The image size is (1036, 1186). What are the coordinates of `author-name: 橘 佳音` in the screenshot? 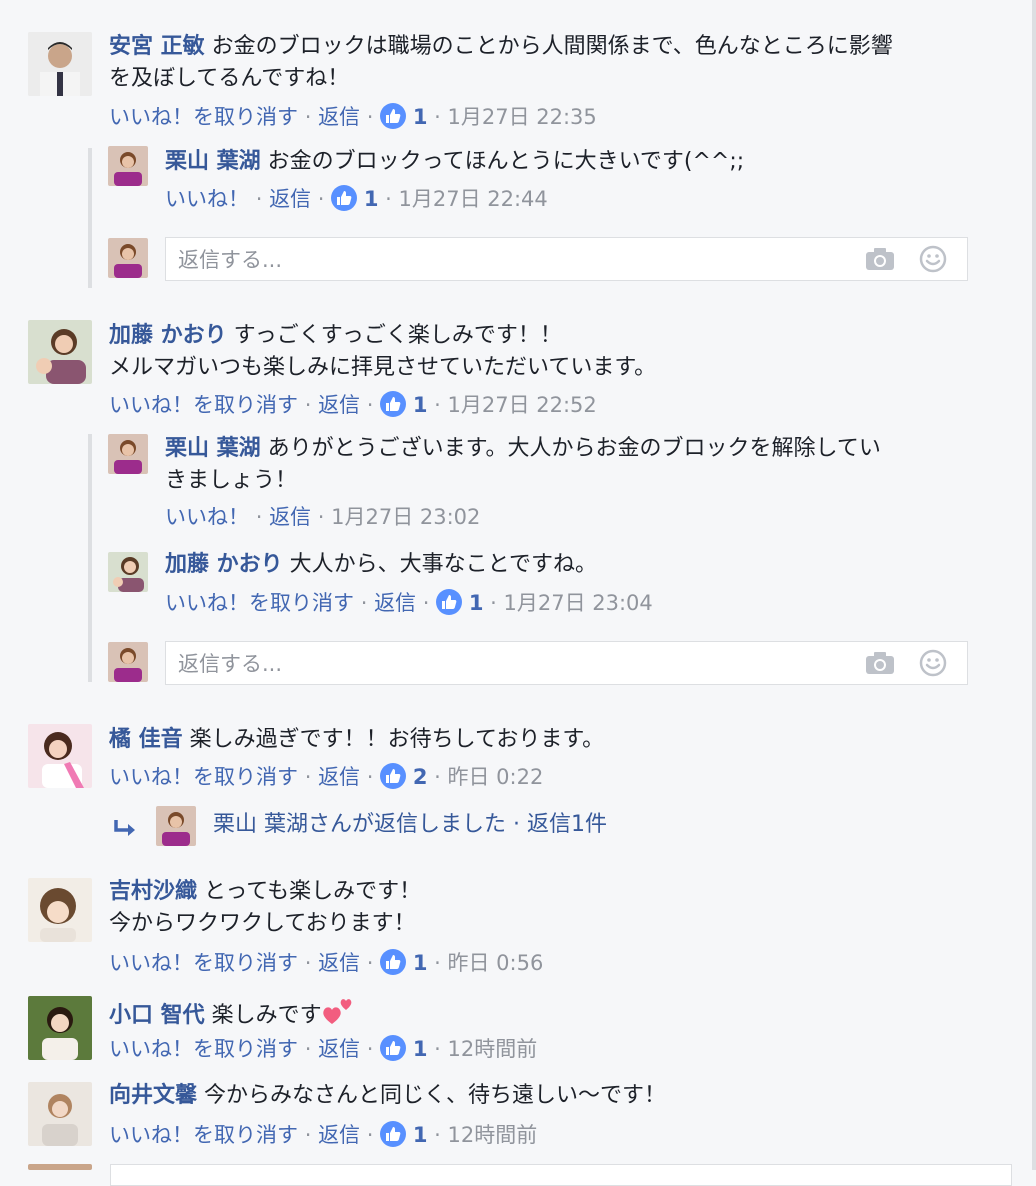 It's located at (146, 739).